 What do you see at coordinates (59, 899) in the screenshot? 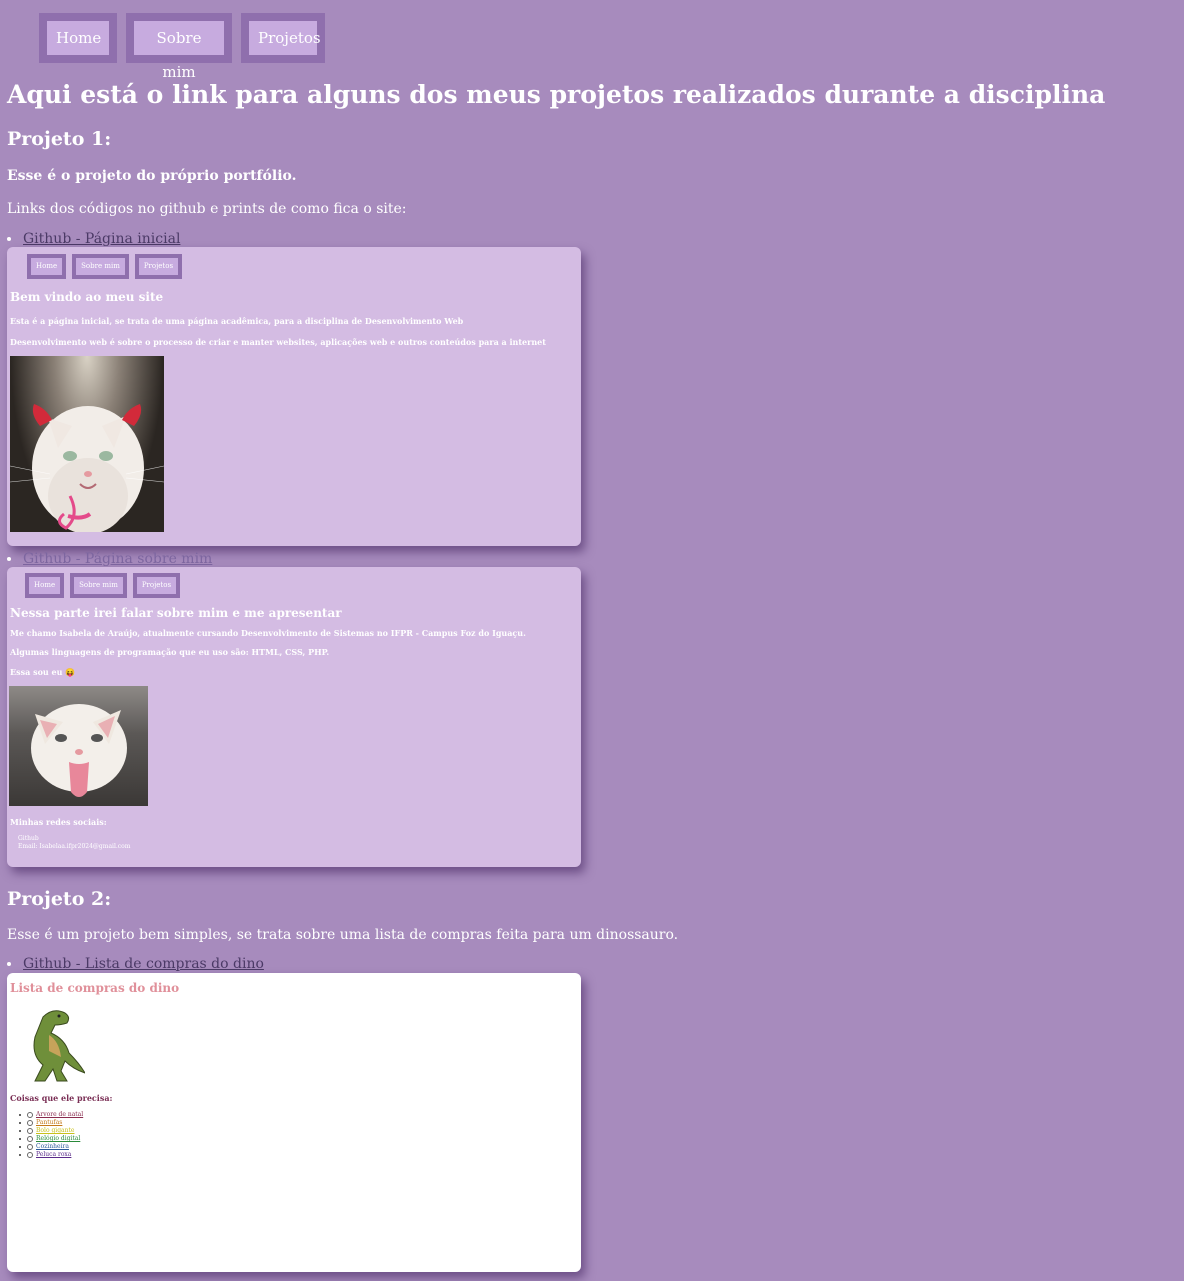
I see `project2-heading: Projeto 2:` at bounding box center [59, 899].